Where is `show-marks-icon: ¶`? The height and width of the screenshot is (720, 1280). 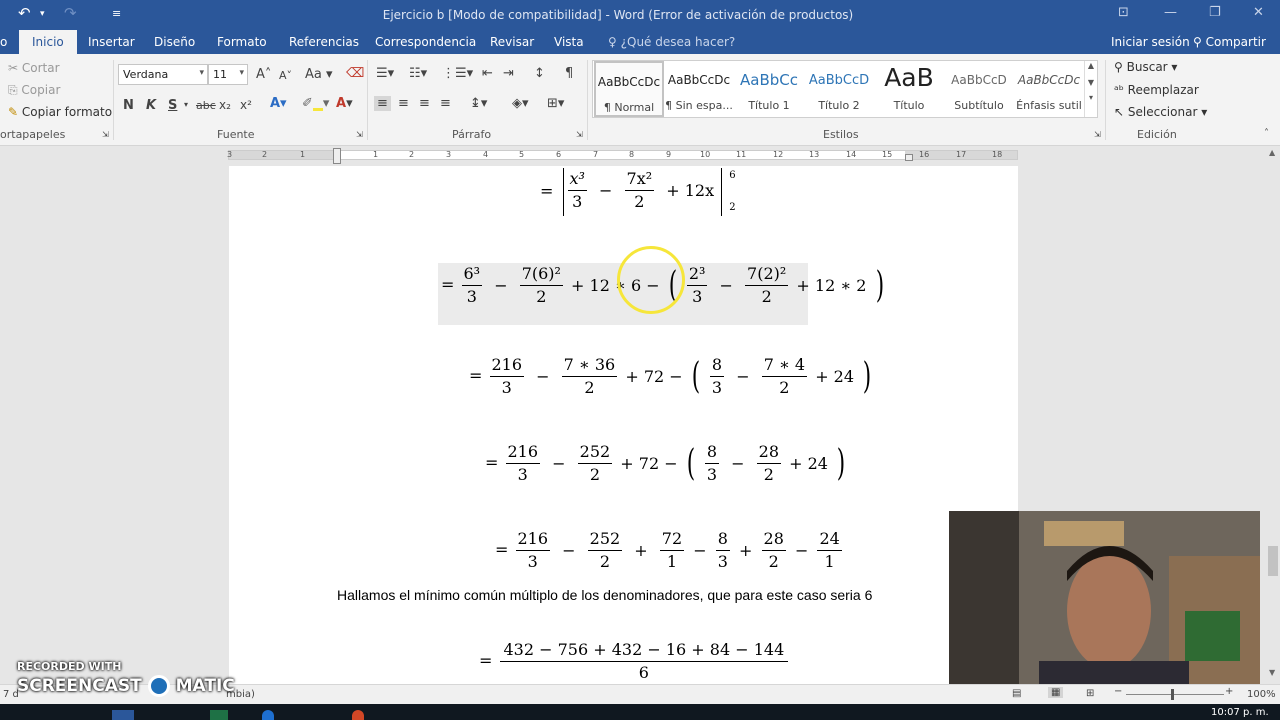
show-marks-icon: ¶ is located at coordinates (569, 73).